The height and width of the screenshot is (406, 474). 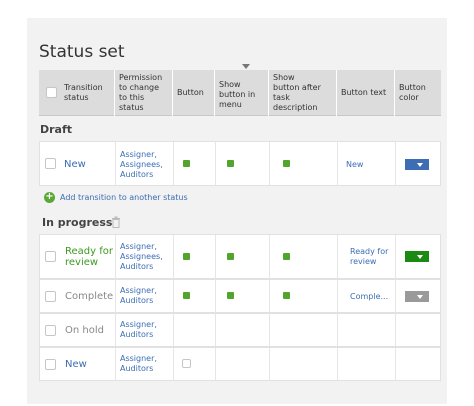 What do you see at coordinates (124, 197) in the screenshot?
I see `add-transition-label: Add transition to another status` at bounding box center [124, 197].